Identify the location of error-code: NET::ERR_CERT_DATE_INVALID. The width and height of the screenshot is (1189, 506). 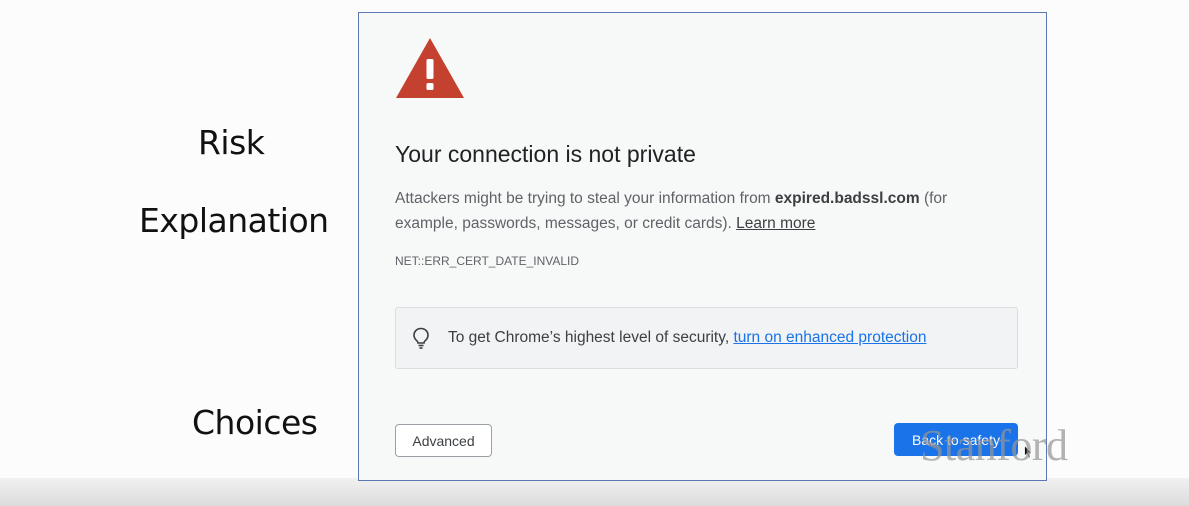
(487, 261).